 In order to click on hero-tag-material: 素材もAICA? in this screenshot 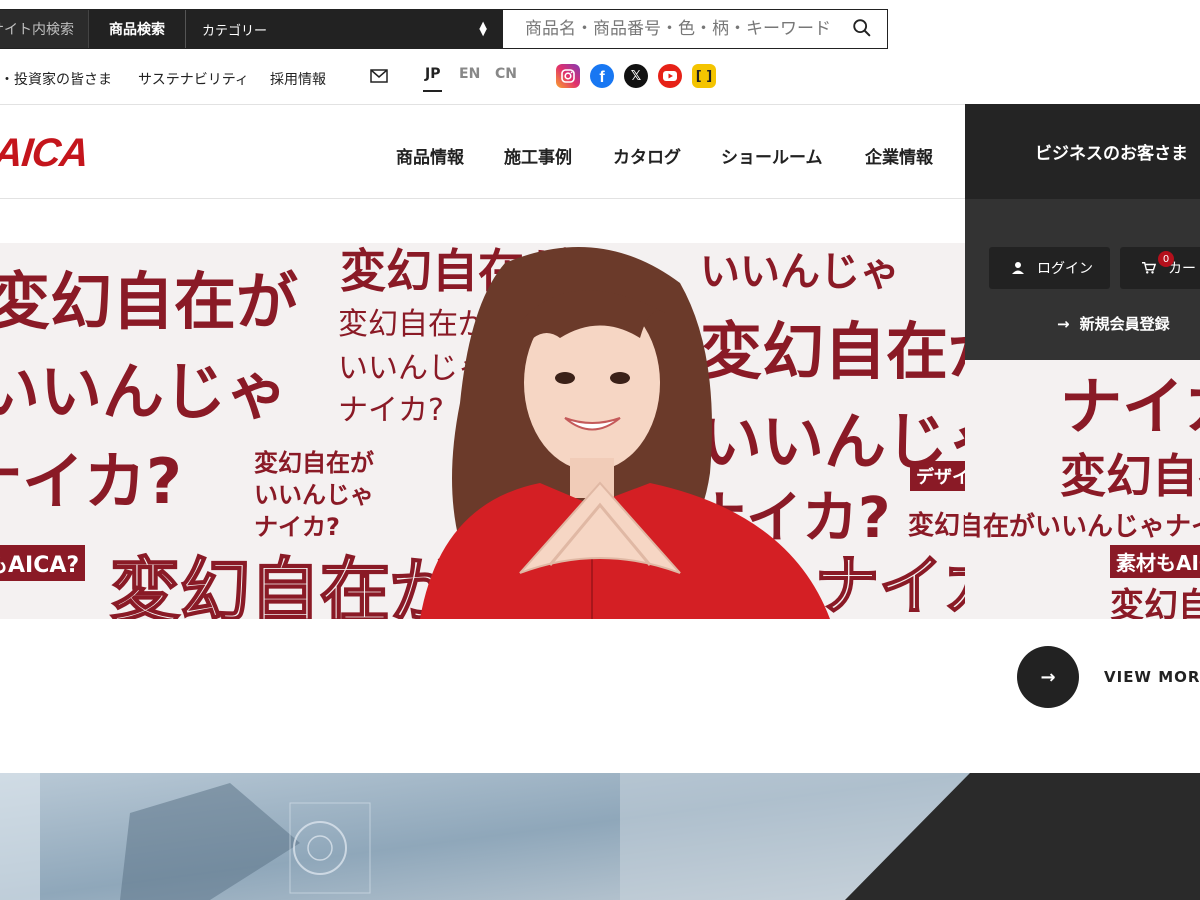, I will do `click(1155, 561)`.